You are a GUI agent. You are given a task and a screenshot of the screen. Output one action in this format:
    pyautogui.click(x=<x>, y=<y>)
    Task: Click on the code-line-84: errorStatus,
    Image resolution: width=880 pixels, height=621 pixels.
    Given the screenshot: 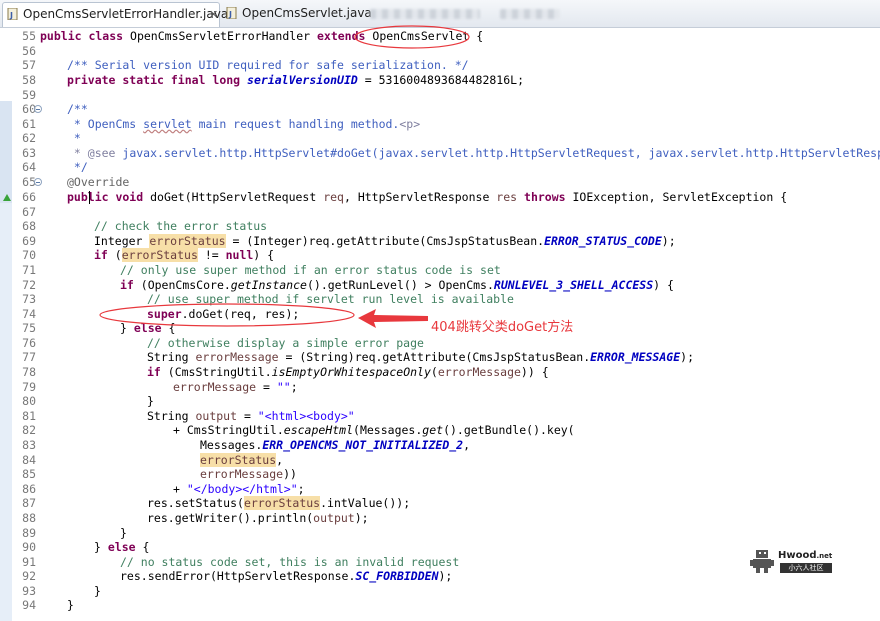 What is the action you would take?
    pyautogui.click(x=241, y=460)
    